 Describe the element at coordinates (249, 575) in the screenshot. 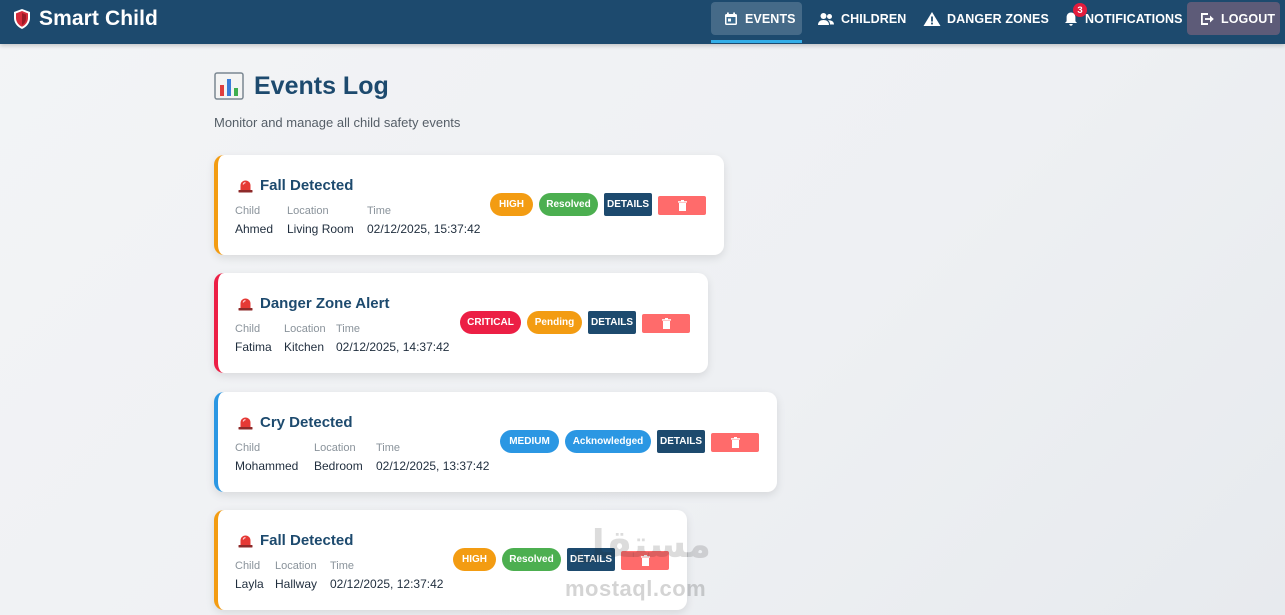

I see `event-child-field: Child Layla` at that location.